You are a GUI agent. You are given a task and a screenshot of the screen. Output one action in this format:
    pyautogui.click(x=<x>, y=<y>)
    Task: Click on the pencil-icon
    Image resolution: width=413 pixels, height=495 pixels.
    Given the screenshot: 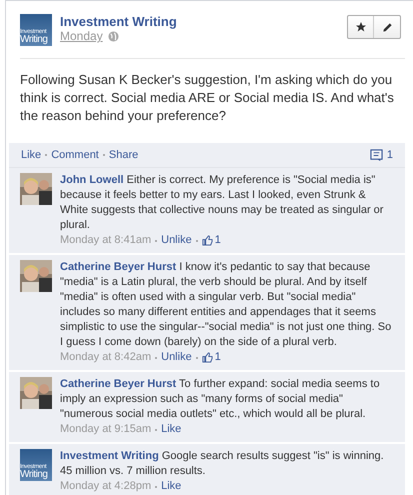 What is the action you would take?
    pyautogui.click(x=387, y=27)
    